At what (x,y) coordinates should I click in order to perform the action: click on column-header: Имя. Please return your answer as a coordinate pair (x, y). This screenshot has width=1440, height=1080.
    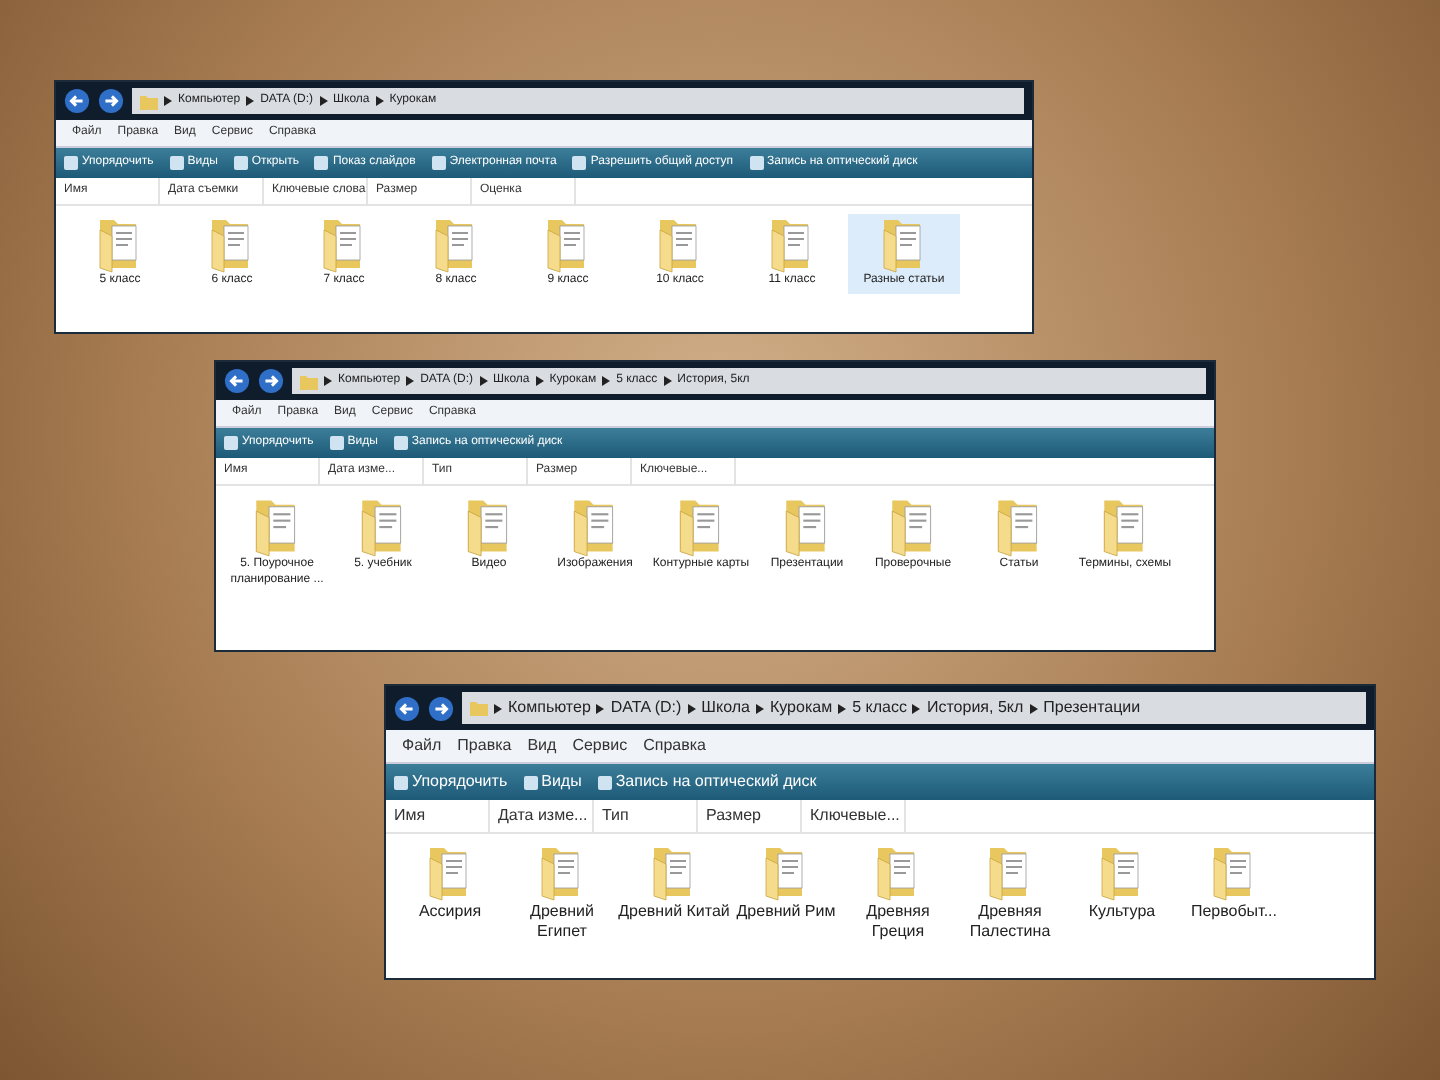
    Looking at the image, I should click on (438, 816).